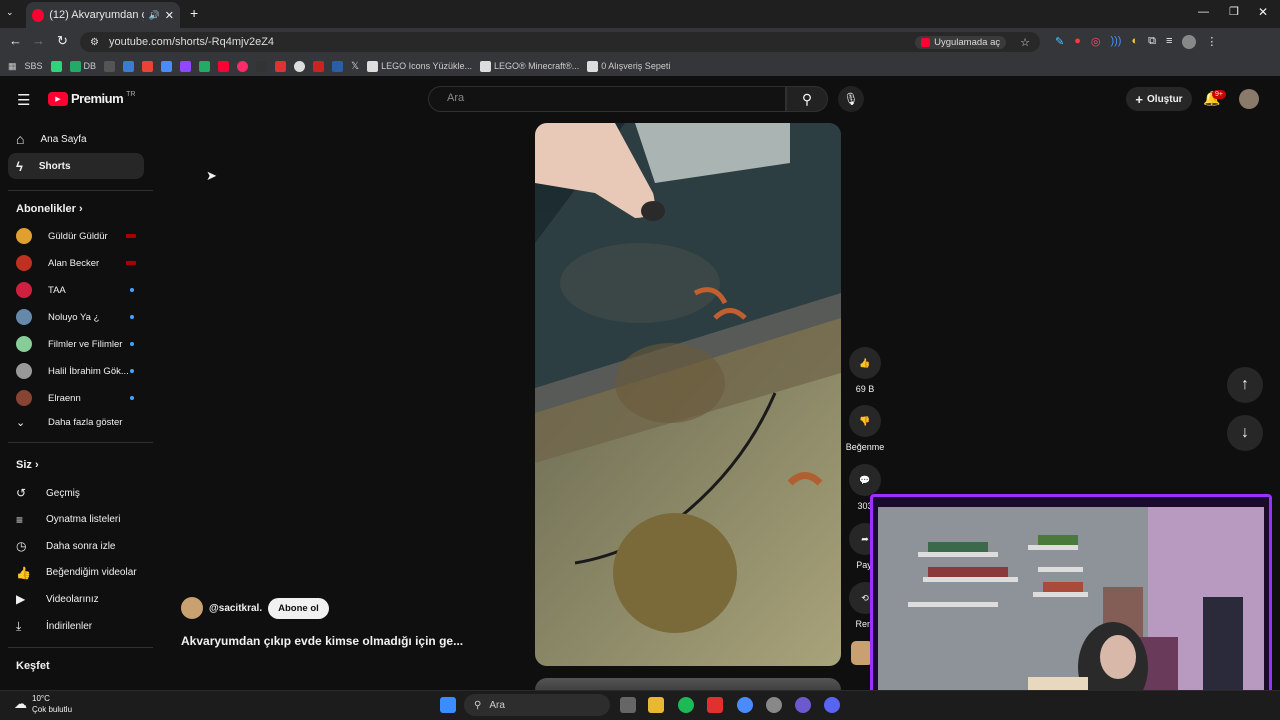  I want to click on extension-4-icon: ))), so click(1115, 42).